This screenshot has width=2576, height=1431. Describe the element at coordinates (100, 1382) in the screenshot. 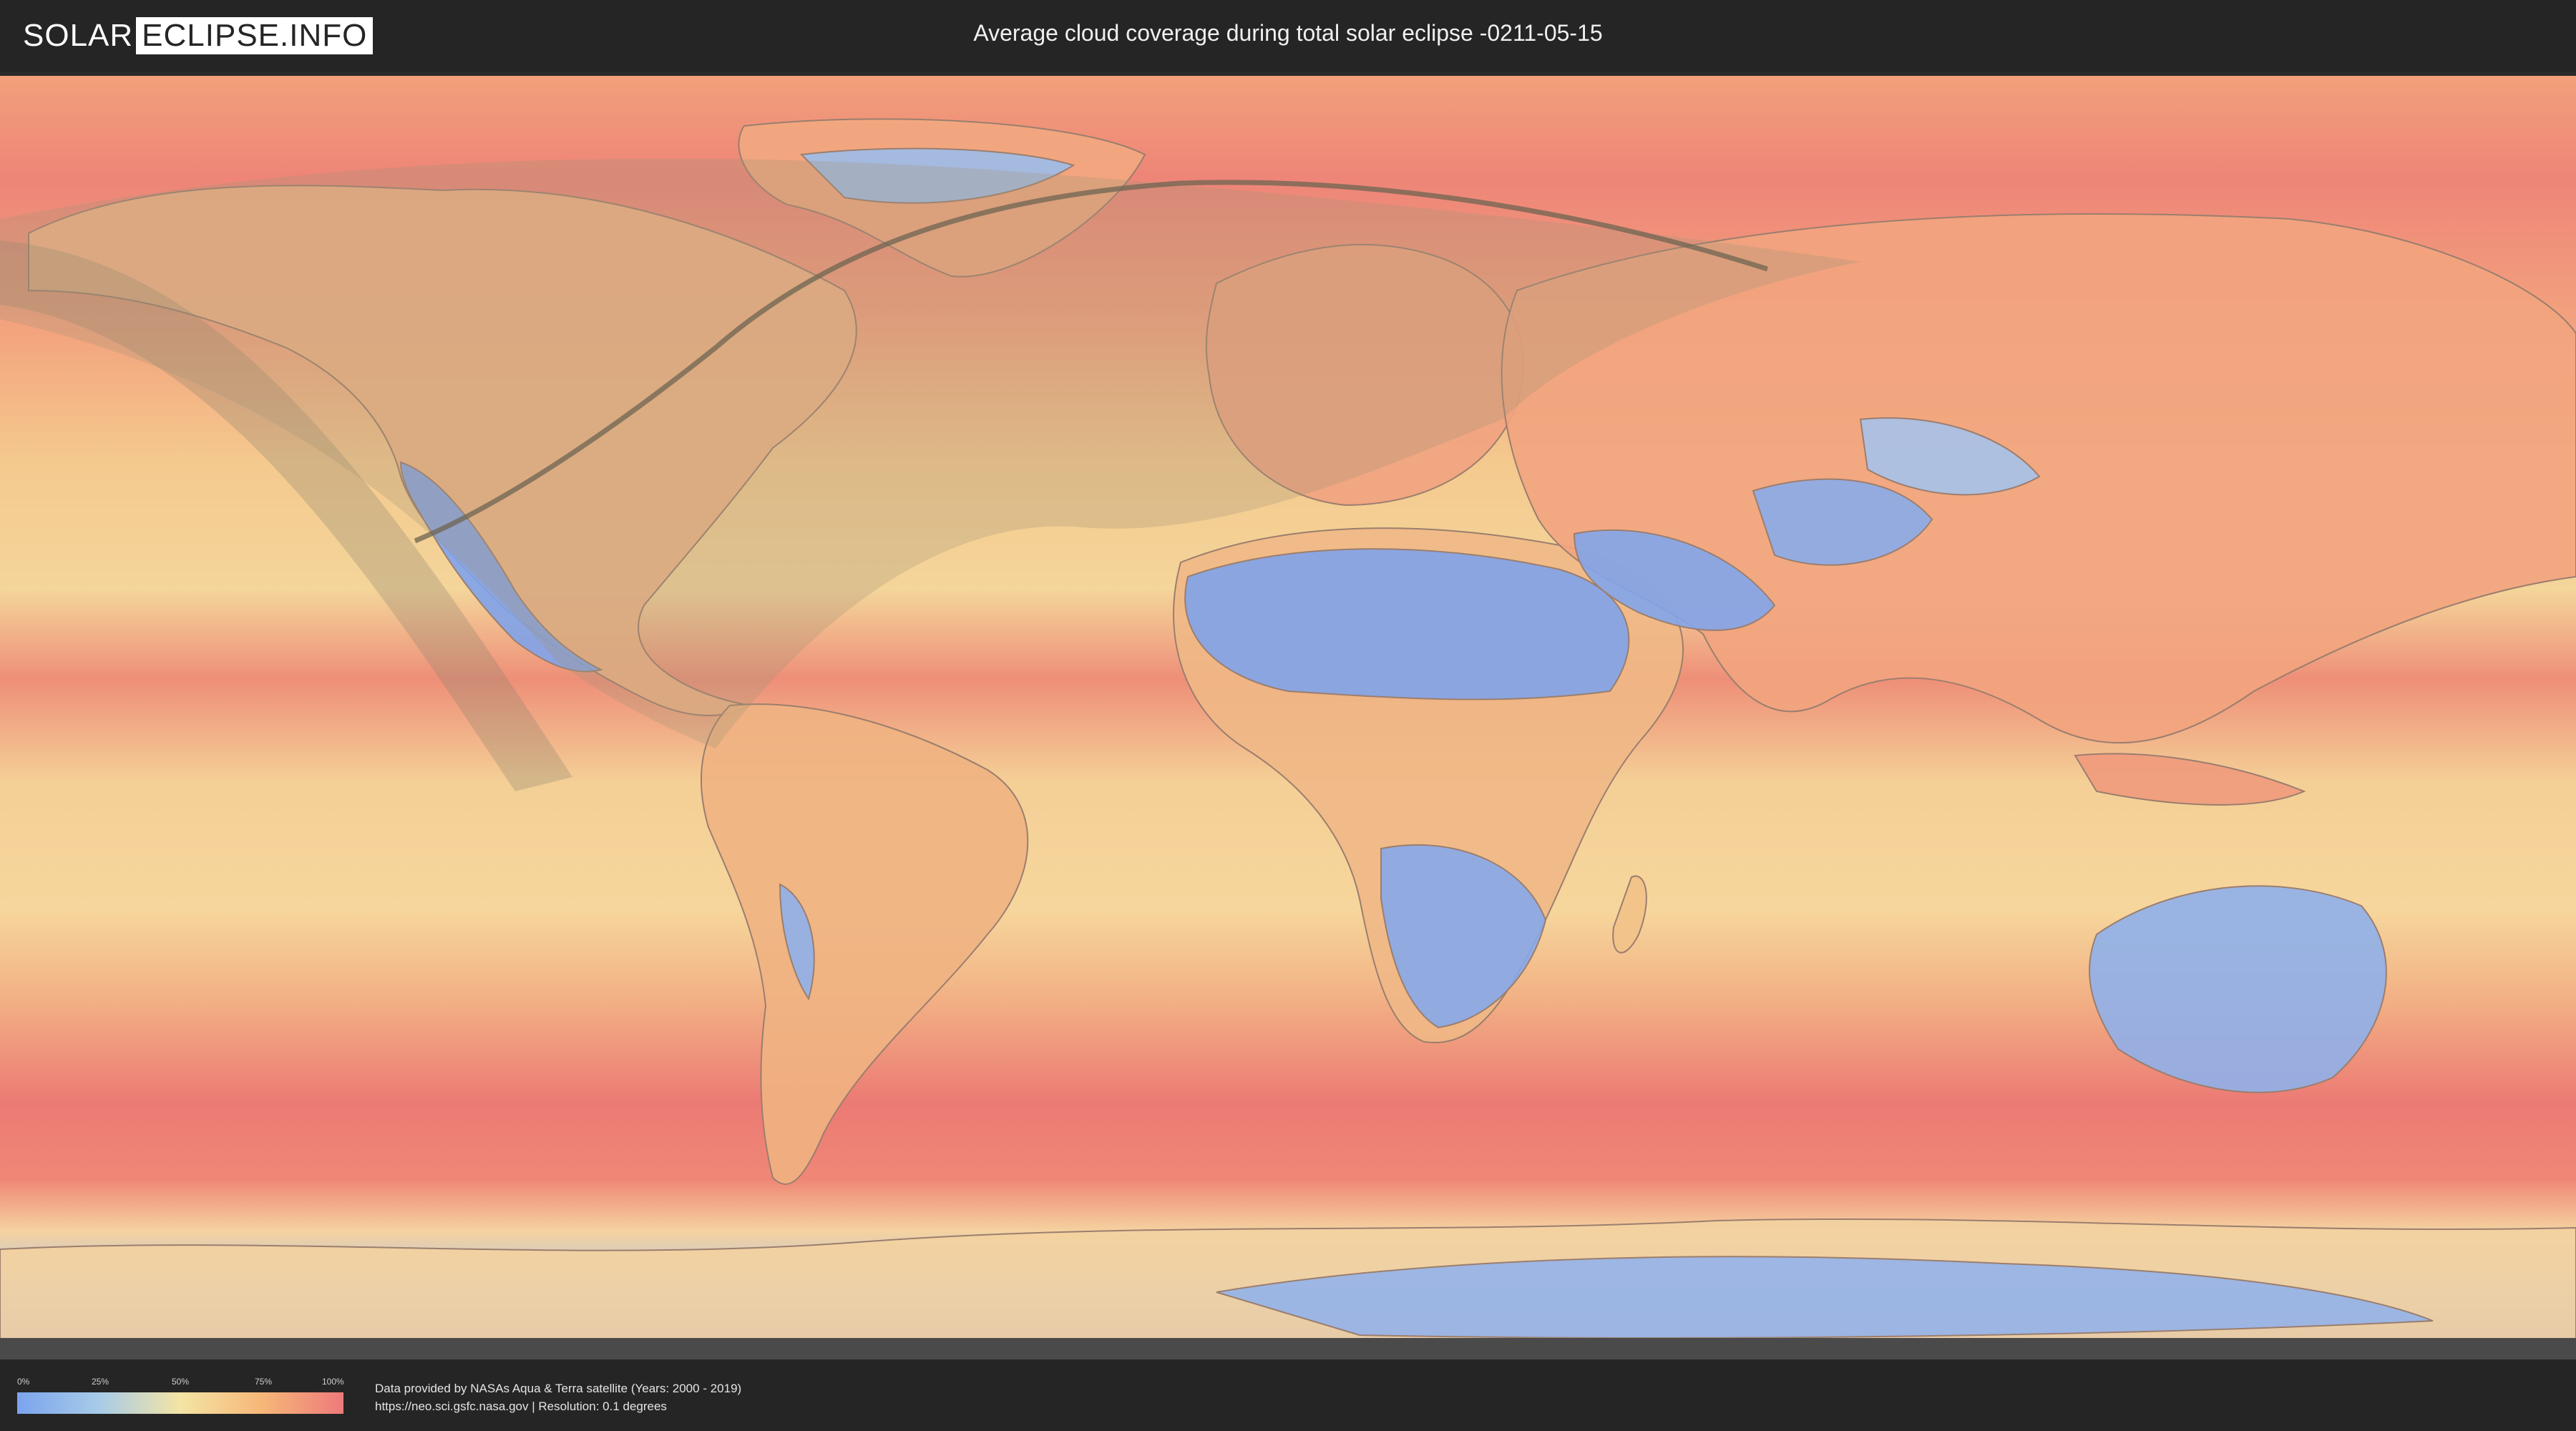

I see `legend-tick-25: 25%` at that location.